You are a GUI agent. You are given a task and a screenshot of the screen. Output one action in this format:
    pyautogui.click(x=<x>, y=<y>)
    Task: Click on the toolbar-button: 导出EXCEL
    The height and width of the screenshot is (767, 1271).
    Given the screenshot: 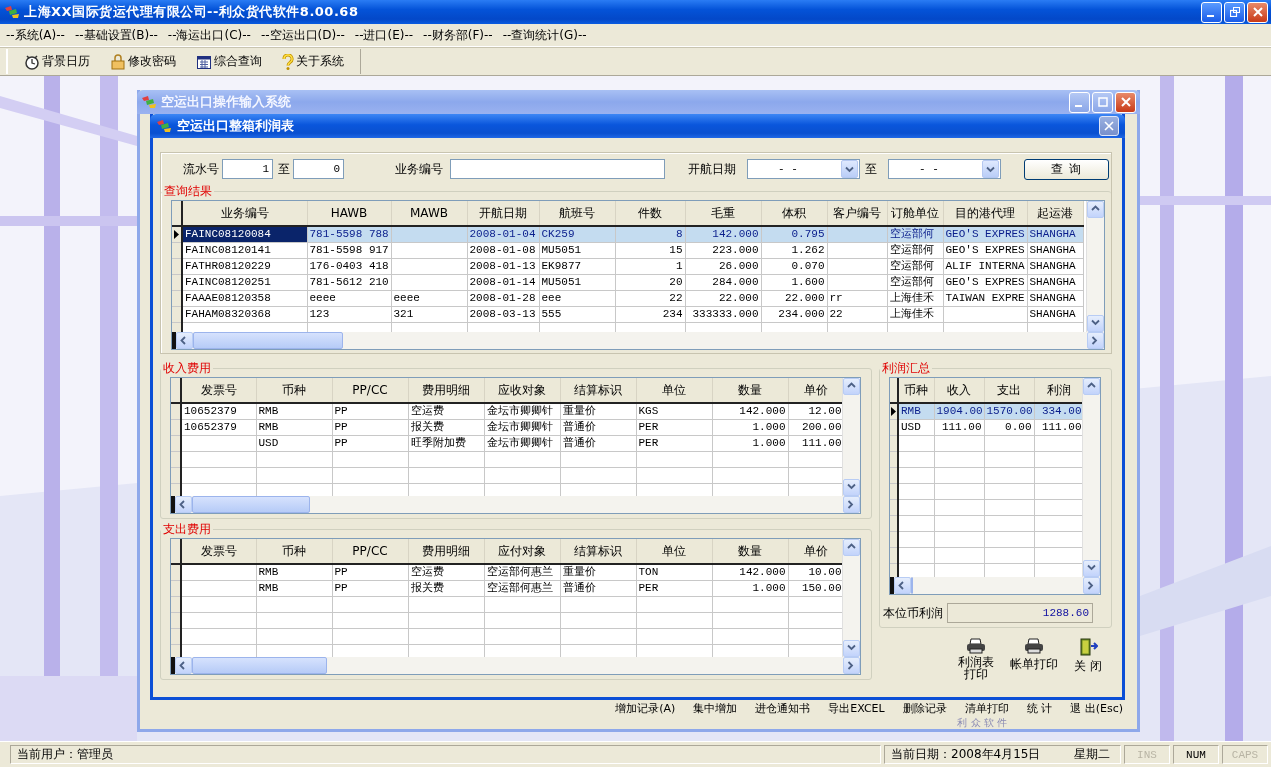 What is the action you would take?
    pyautogui.click(x=856, y=708)
    